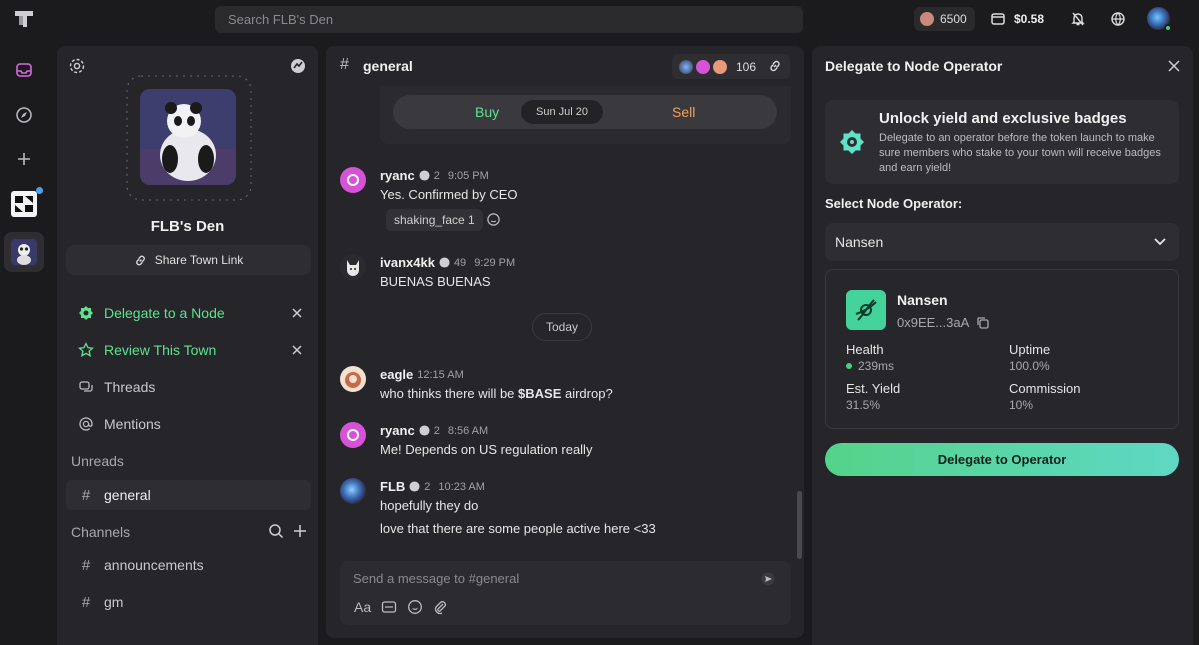 The width and height of the screenshot is (1199, 645). Describe the element at coordinates (449, 393) in the screenshot. I see `text-part: who thinks there will be` at that location.